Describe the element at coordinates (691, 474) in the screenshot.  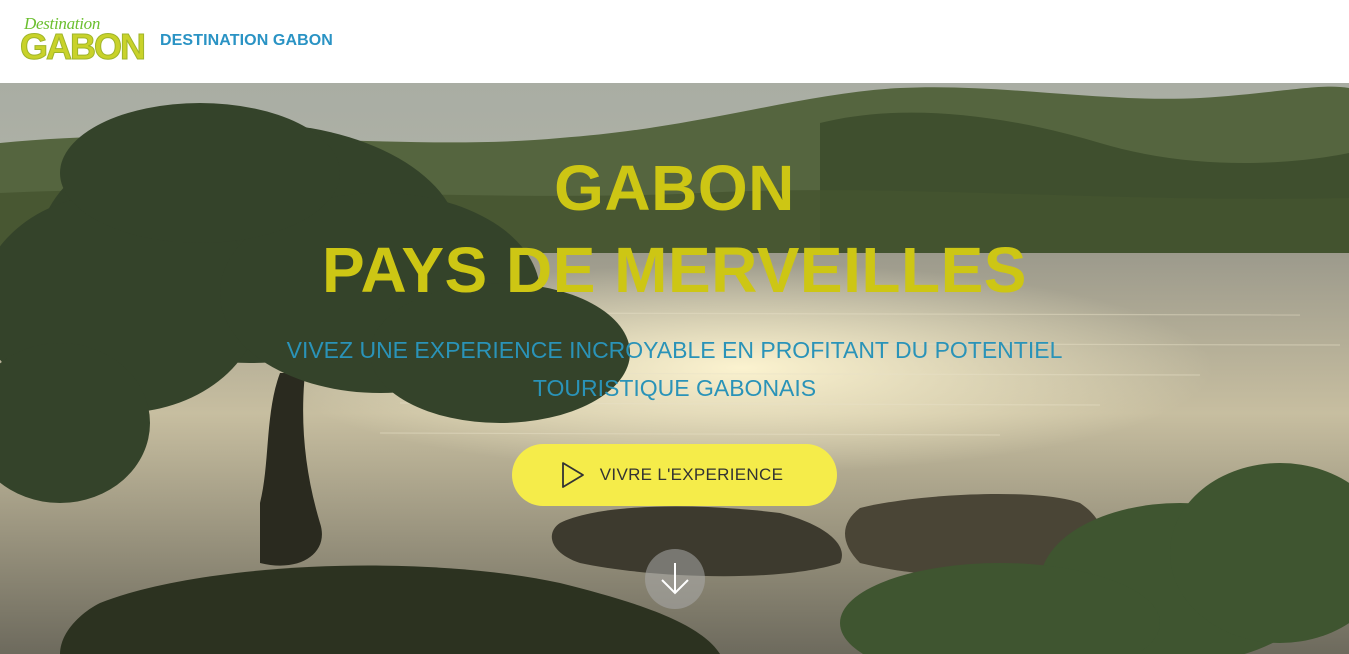
I see `cta-label: VIVRE L'EXPERIENCE` at that location.